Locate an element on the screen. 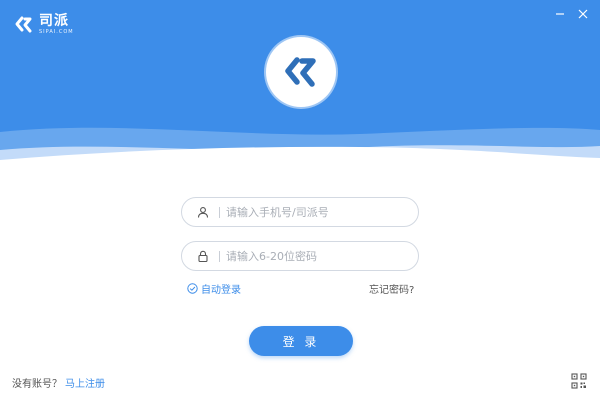  brand-name: 司派 is located at coordinates (54, 21).